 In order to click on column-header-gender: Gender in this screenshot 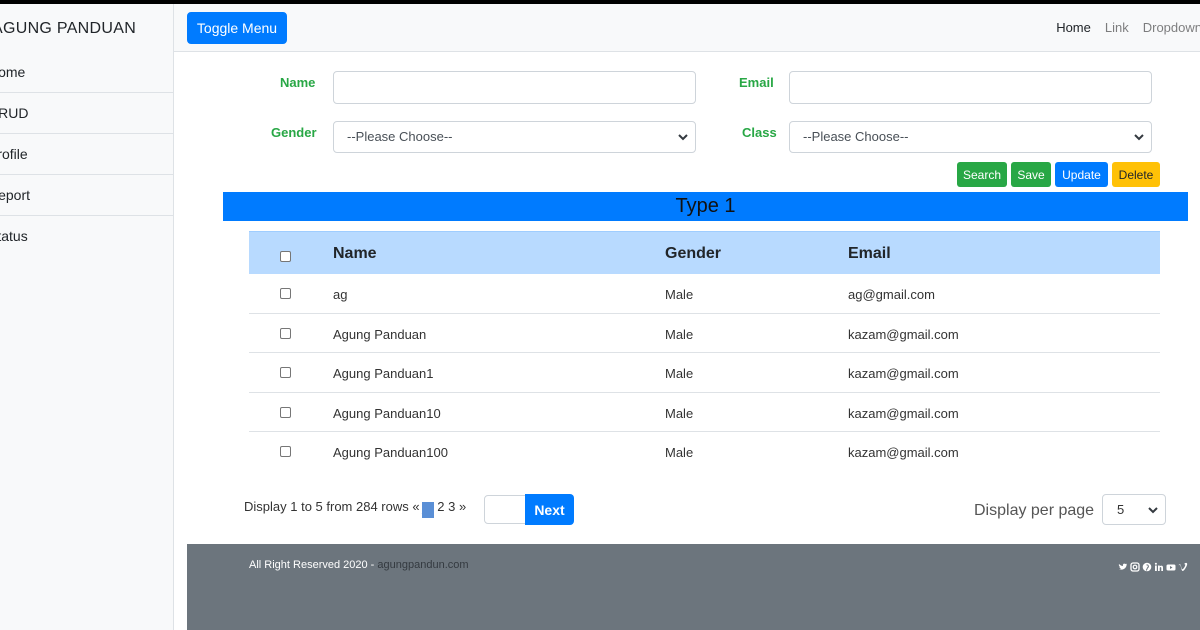, I will do `click(693, 254)`.